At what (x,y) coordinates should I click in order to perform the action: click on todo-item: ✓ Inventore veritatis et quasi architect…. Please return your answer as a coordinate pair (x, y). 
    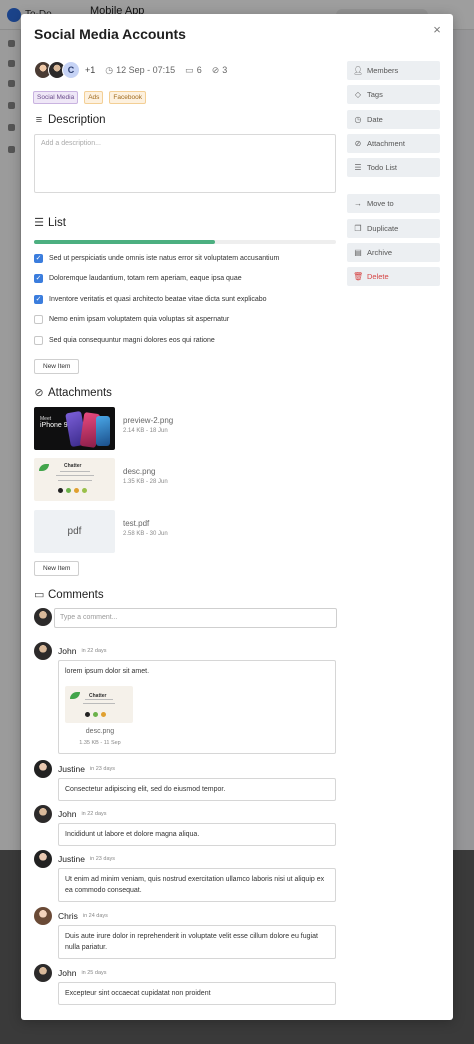
    Looking at the image, I should click on (189, 299).